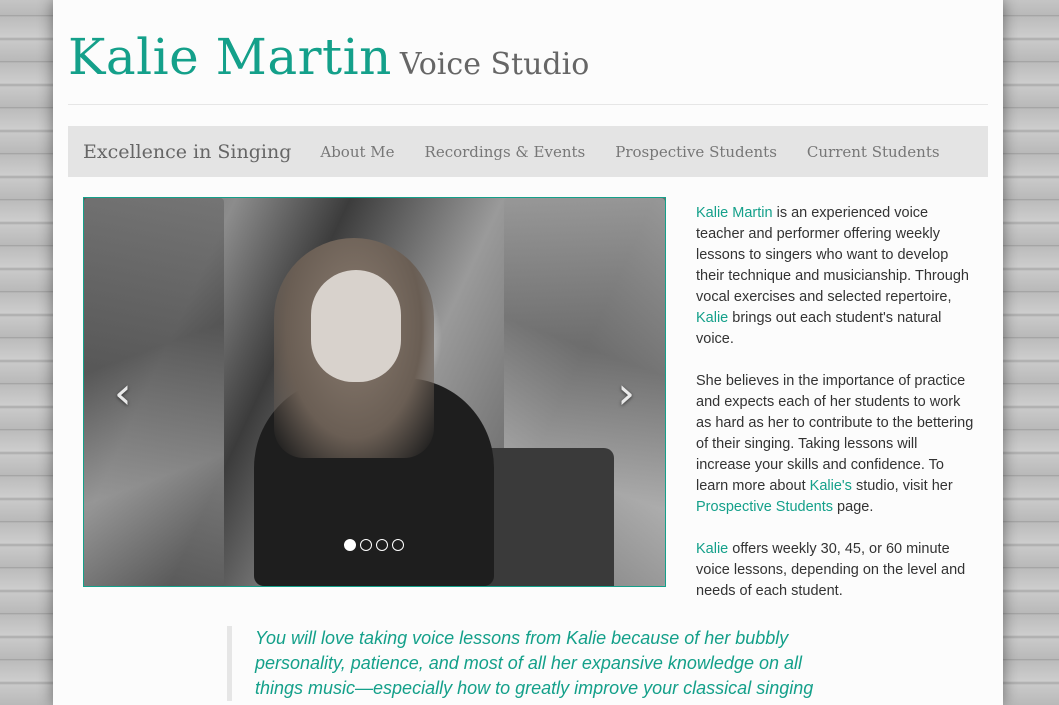 The width and height of the screenshot is (1059, 705). Describe the element at coordinates (831, 486) in the screenshot. I see `name-link: Kalie's` at that location.